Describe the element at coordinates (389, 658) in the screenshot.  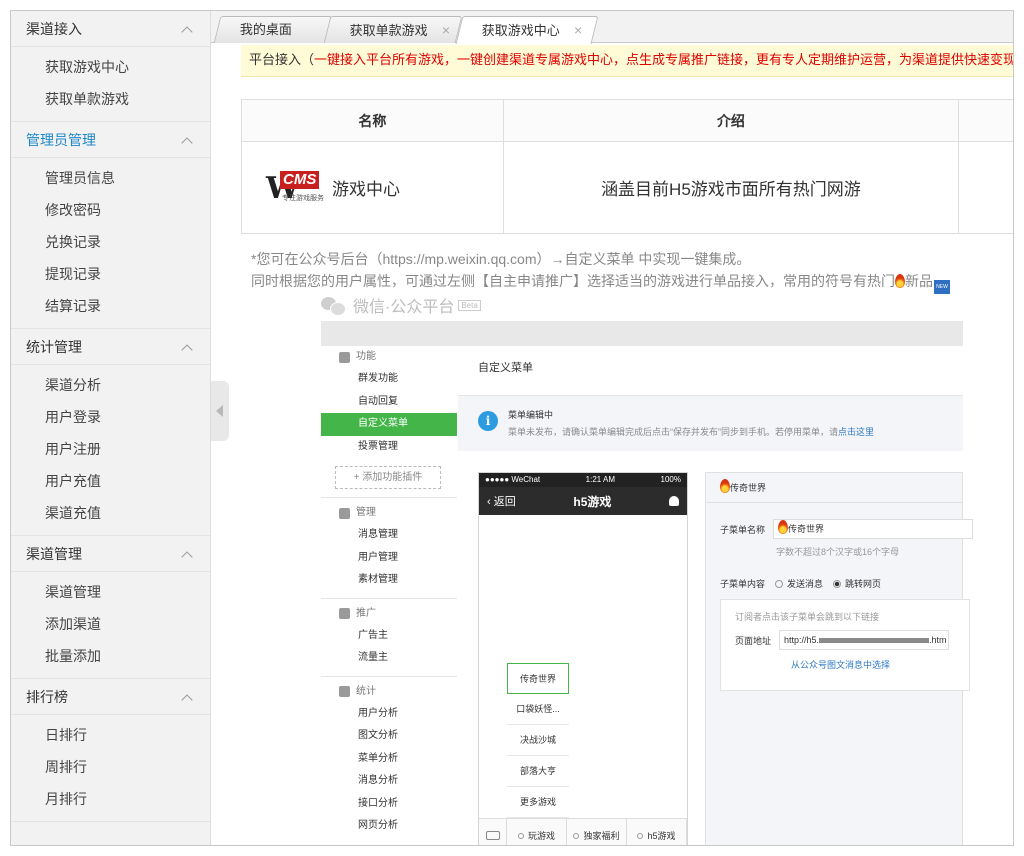
I see `wechat-nav-item: 流量主` at that location.